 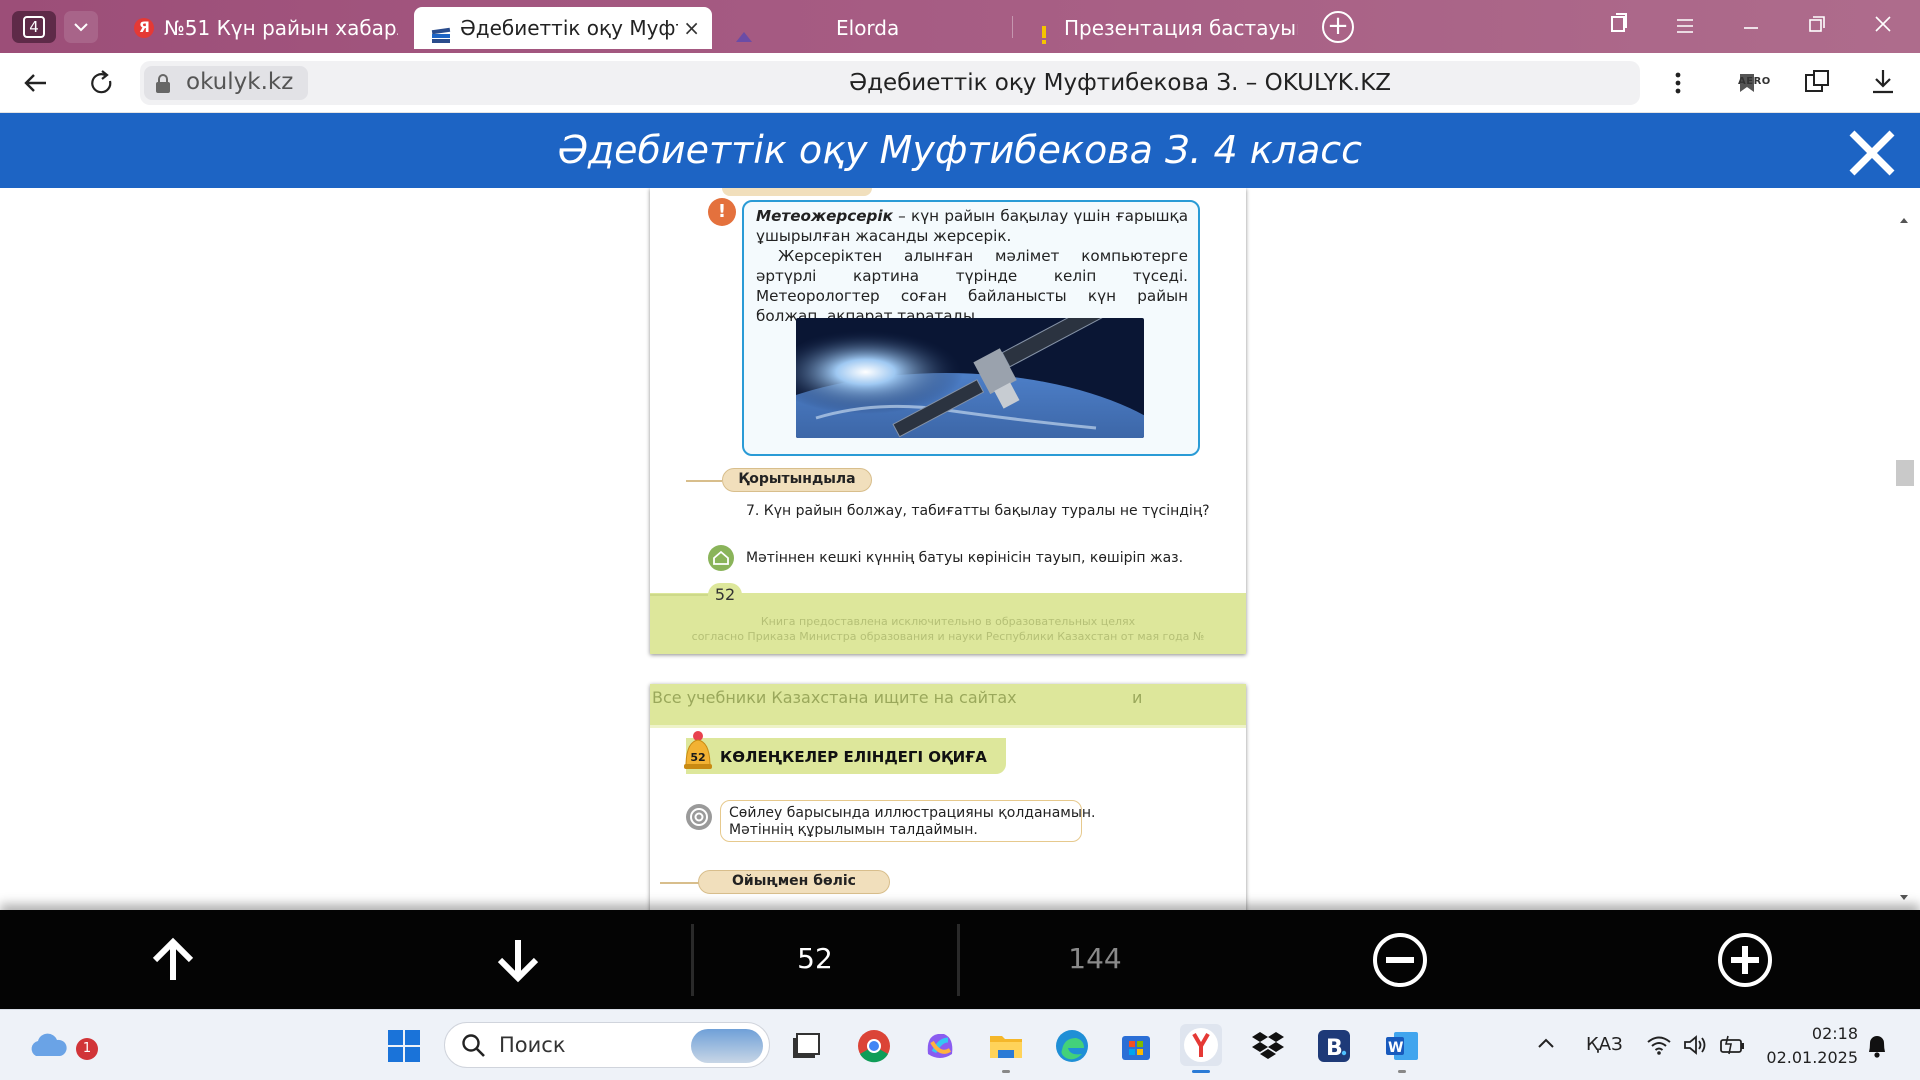 What do you see at coordinates (797, 480) in the screenshot?
I see `section-label-summary: Қорытындыла` at bounding box center [797, 480].